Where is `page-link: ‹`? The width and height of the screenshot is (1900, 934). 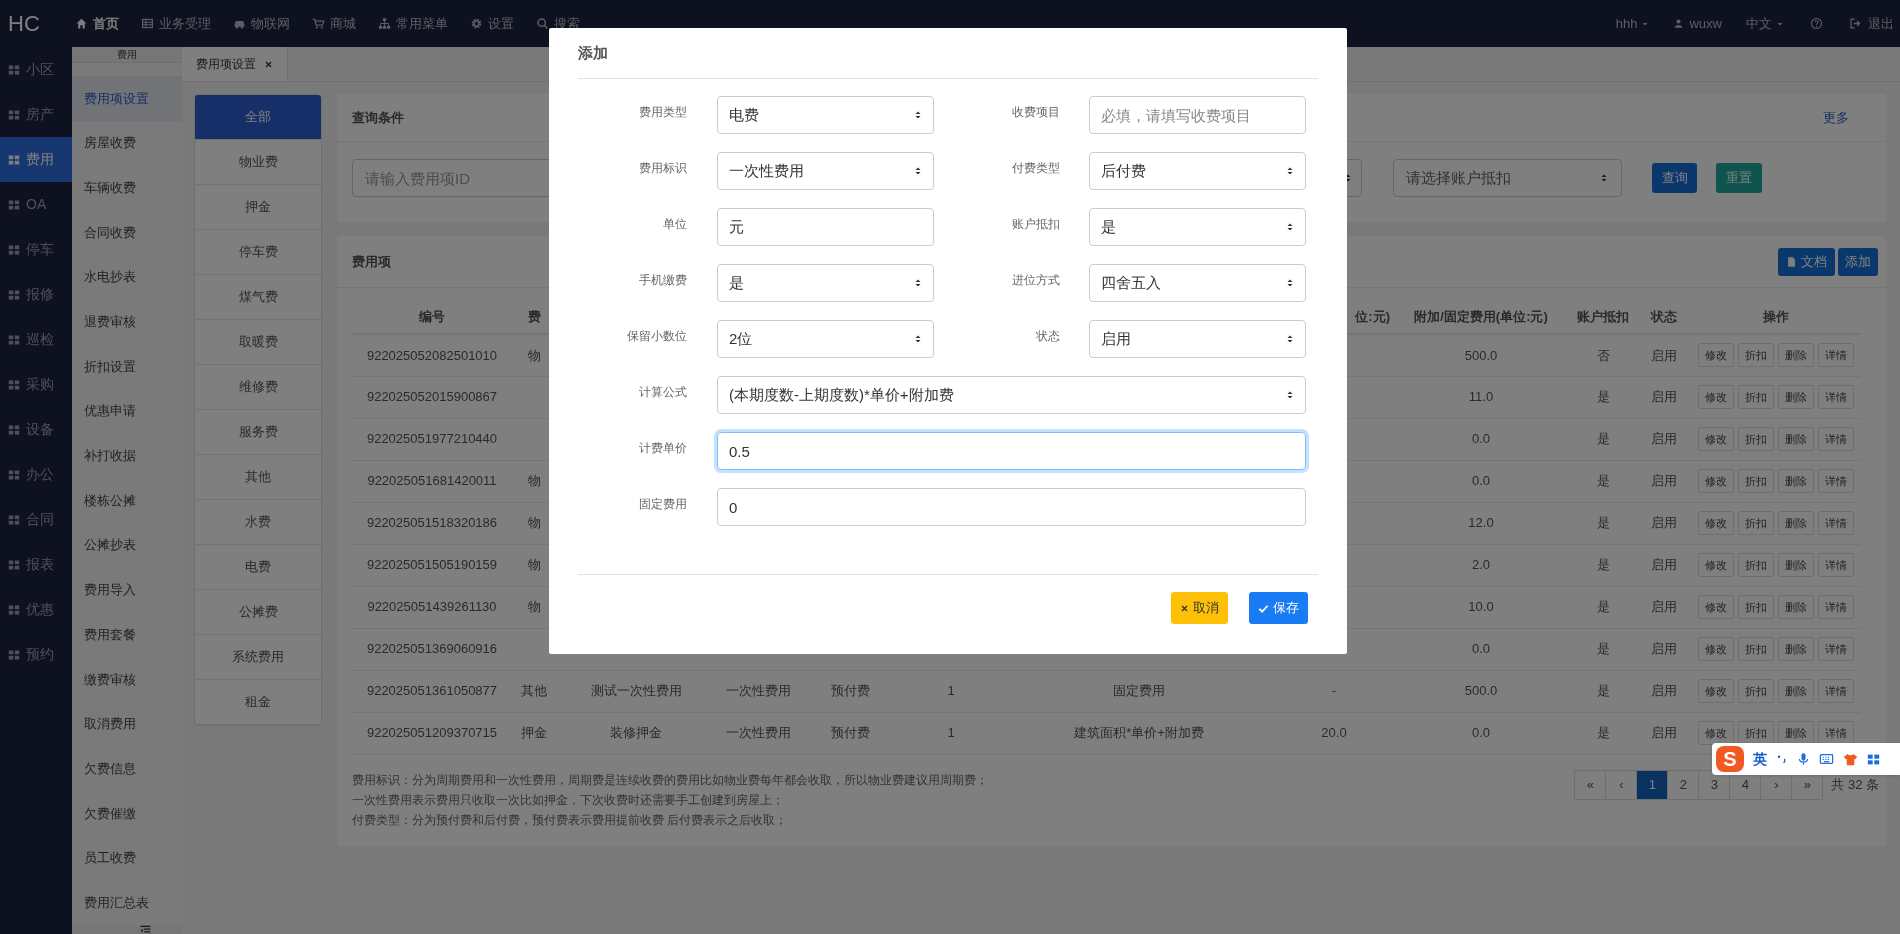 page-link: ‹ is located at coordinates (1621, 784).